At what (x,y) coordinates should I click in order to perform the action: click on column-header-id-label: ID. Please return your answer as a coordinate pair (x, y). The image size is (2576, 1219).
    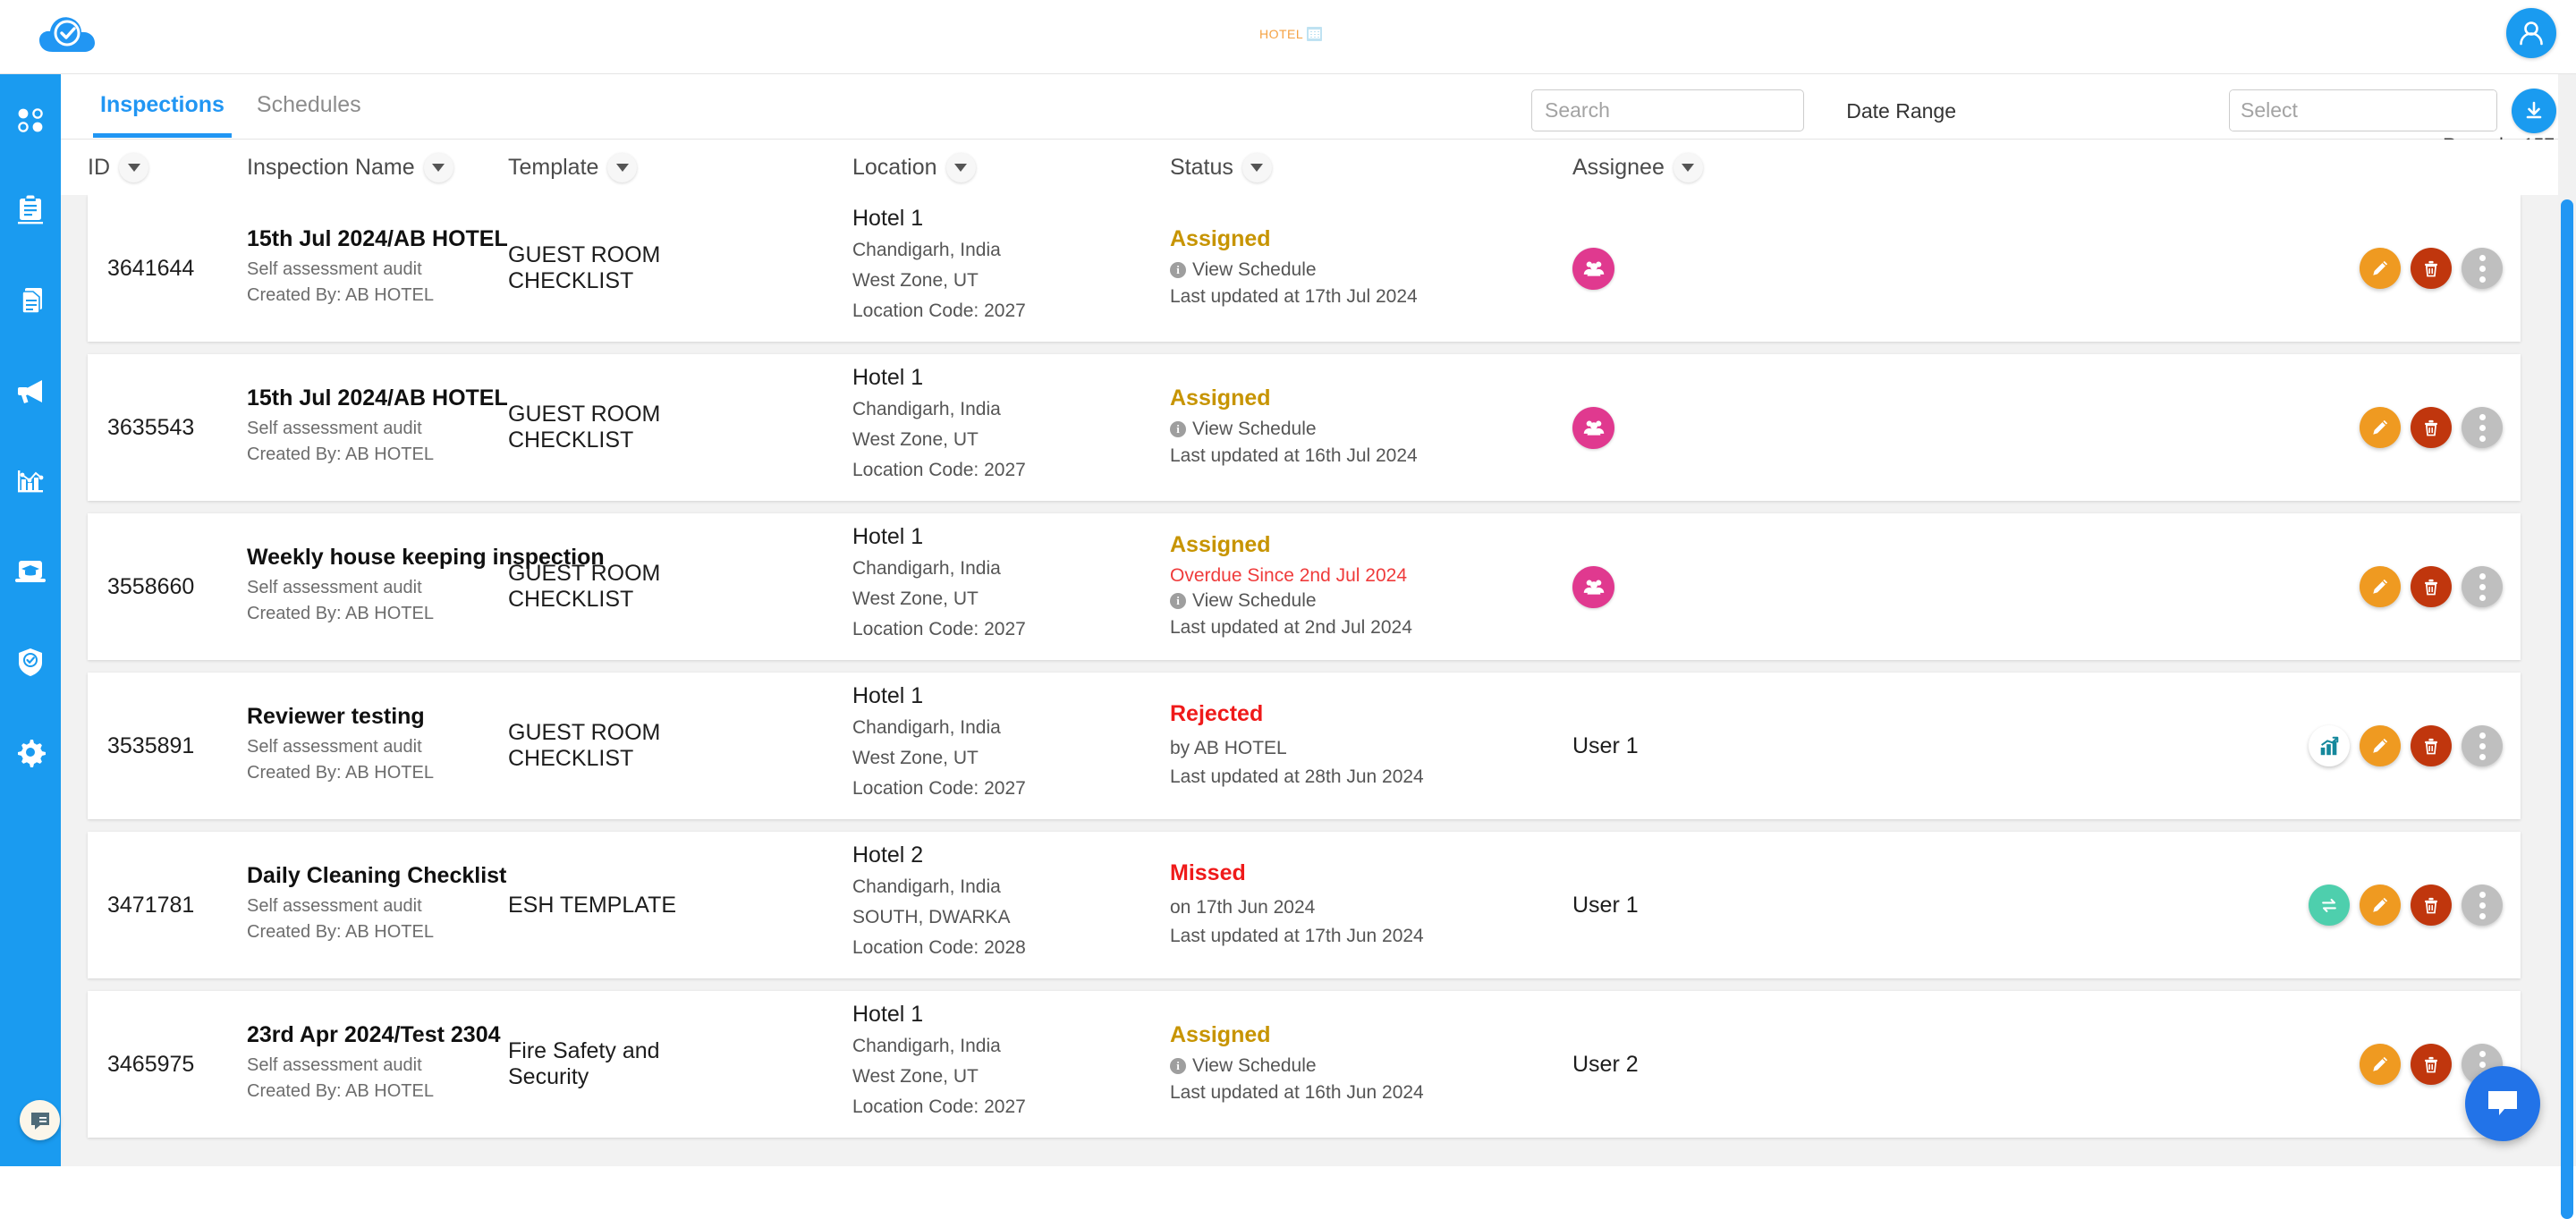
    Looking at the image, I should click on (99, 168).